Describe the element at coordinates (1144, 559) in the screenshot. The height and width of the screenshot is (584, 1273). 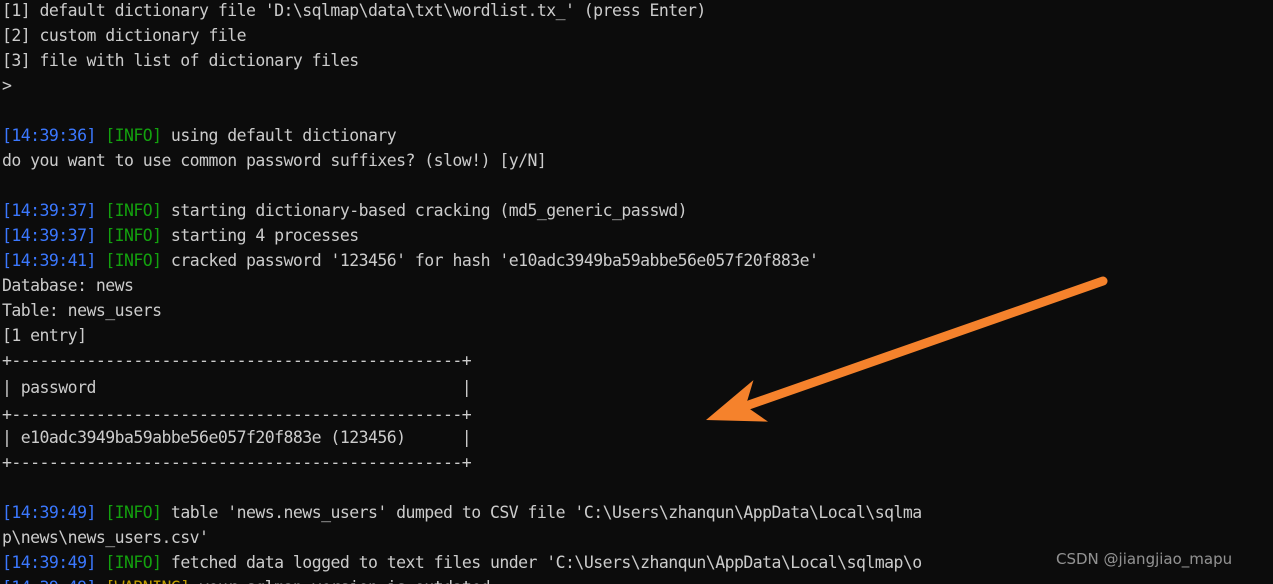
I see `csdn-watermark: CSDN @jiangjiao_mapu` at that location.